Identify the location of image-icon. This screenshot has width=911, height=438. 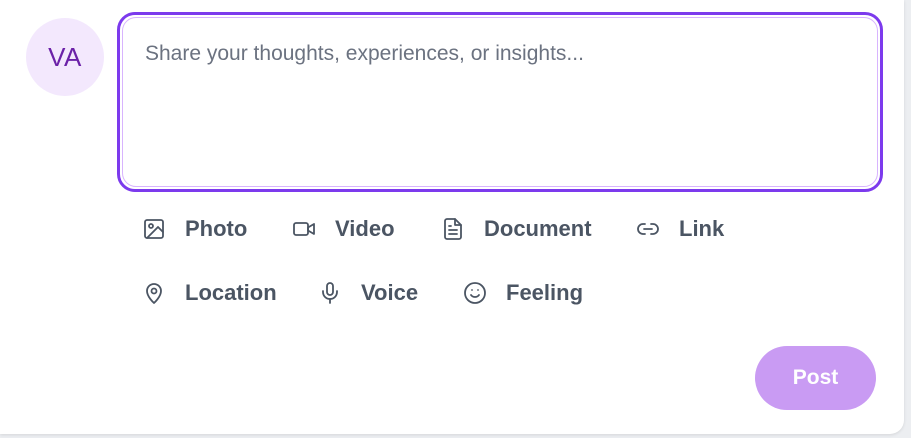
(154, 229).